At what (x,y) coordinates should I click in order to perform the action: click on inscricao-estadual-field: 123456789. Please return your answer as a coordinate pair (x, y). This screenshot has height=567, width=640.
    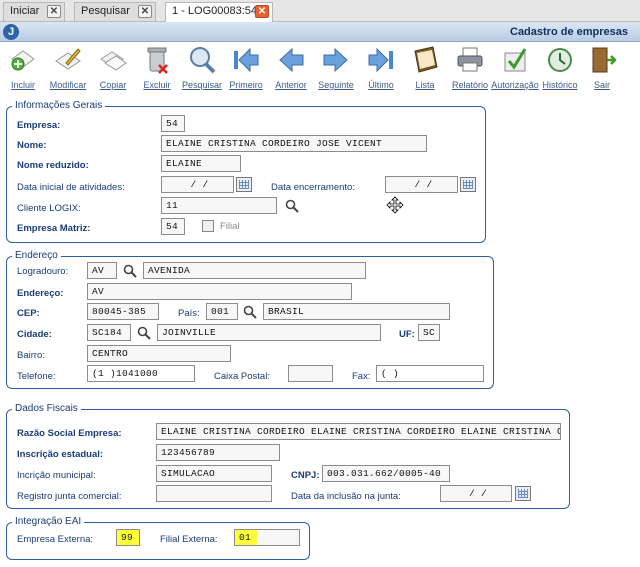
    Looking at the image, I should click on (218, 452).